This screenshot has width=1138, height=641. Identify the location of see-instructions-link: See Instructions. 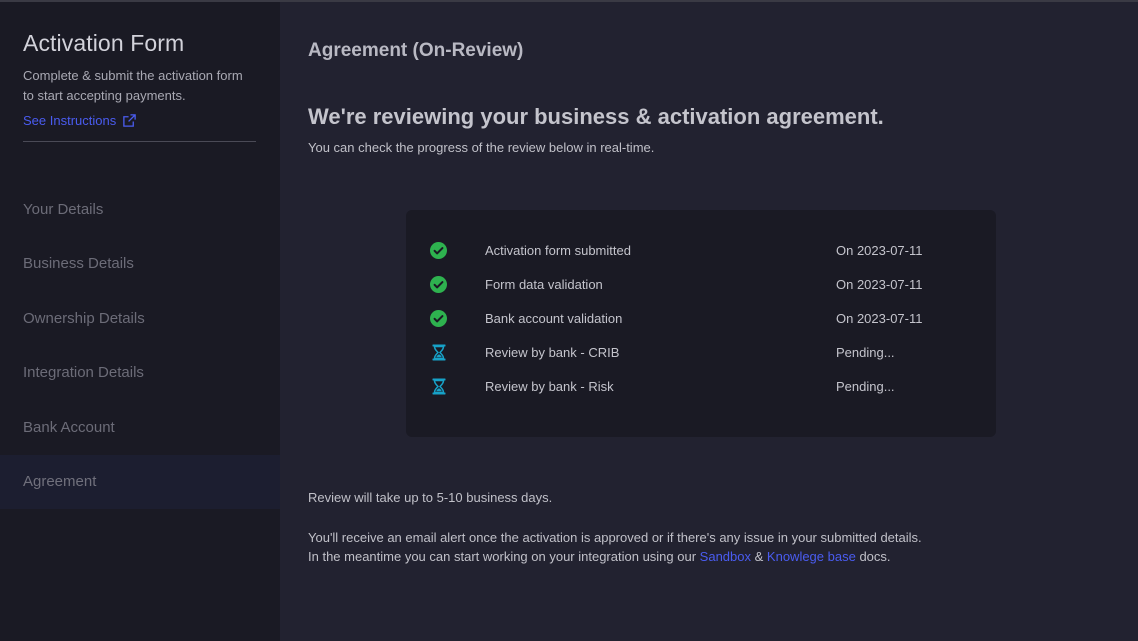
(80, 120).